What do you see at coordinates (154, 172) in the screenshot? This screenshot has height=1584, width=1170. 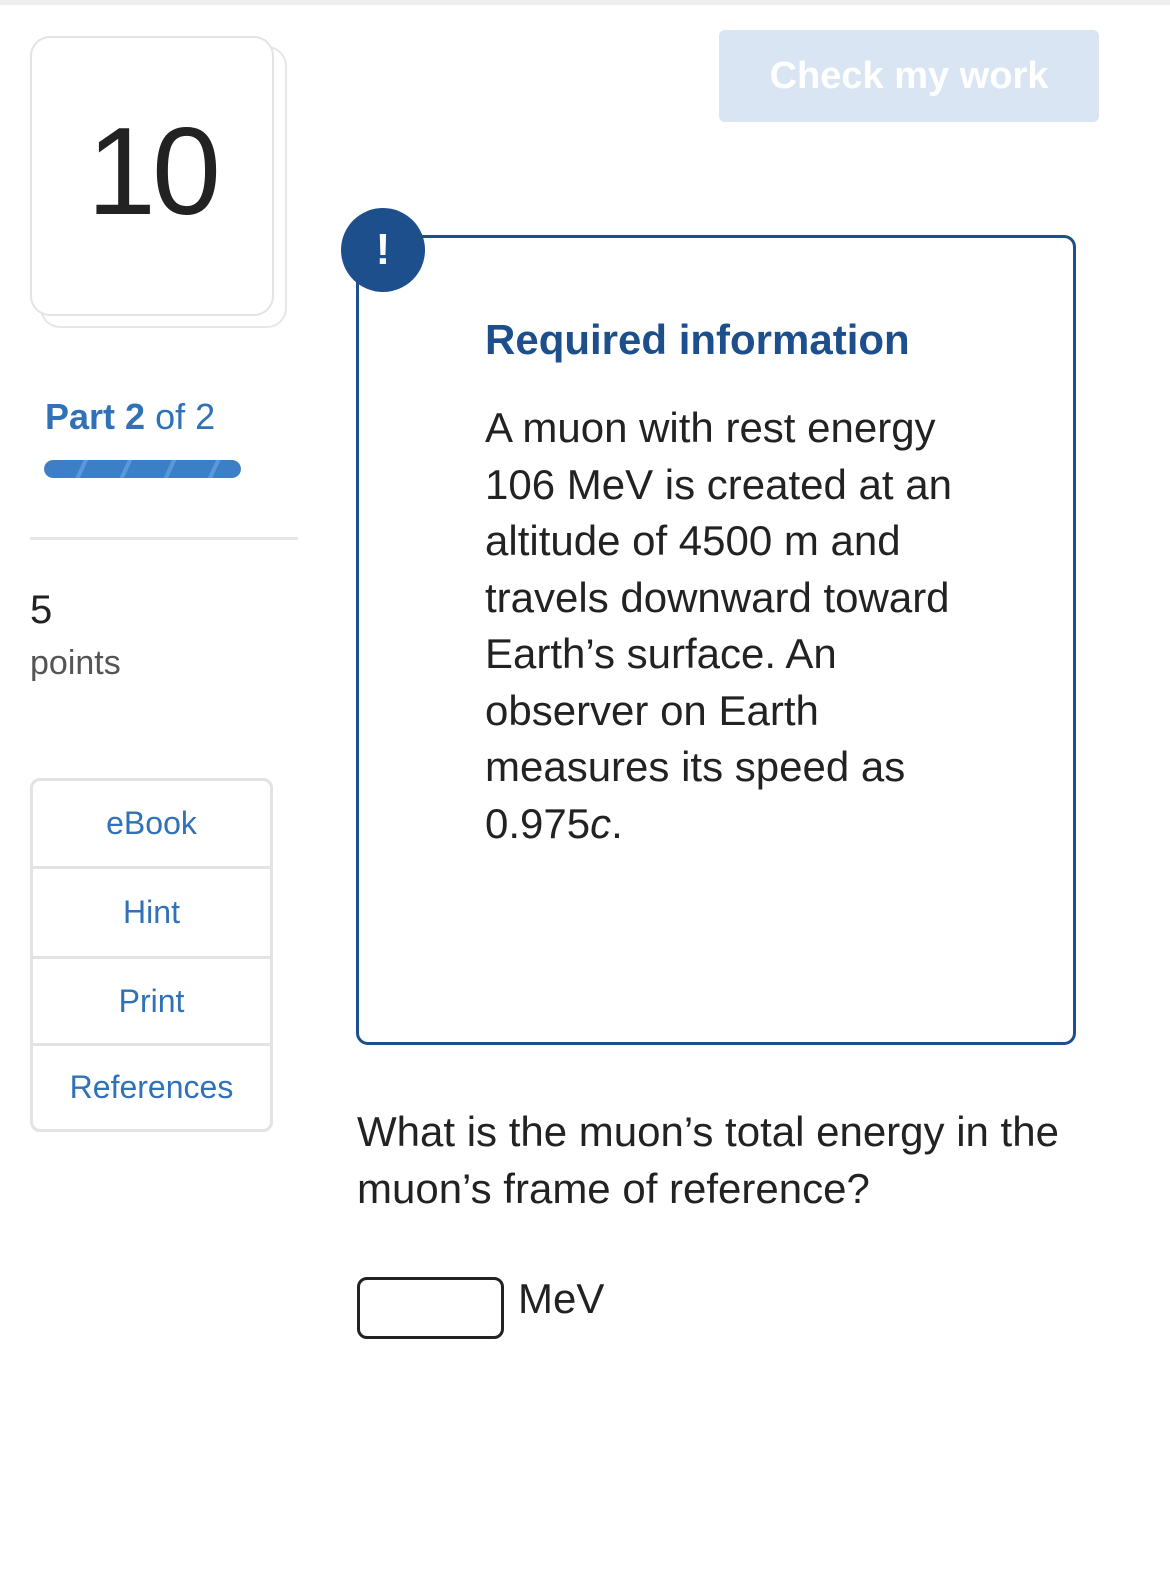 I see `question-number: 10` at bounding box center [154, 172].